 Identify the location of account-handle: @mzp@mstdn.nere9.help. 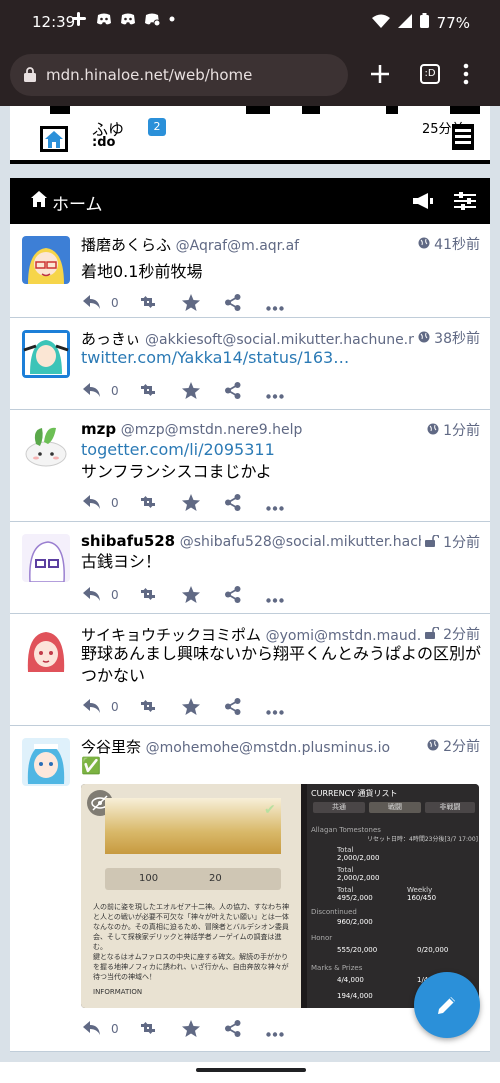
(212, 430).